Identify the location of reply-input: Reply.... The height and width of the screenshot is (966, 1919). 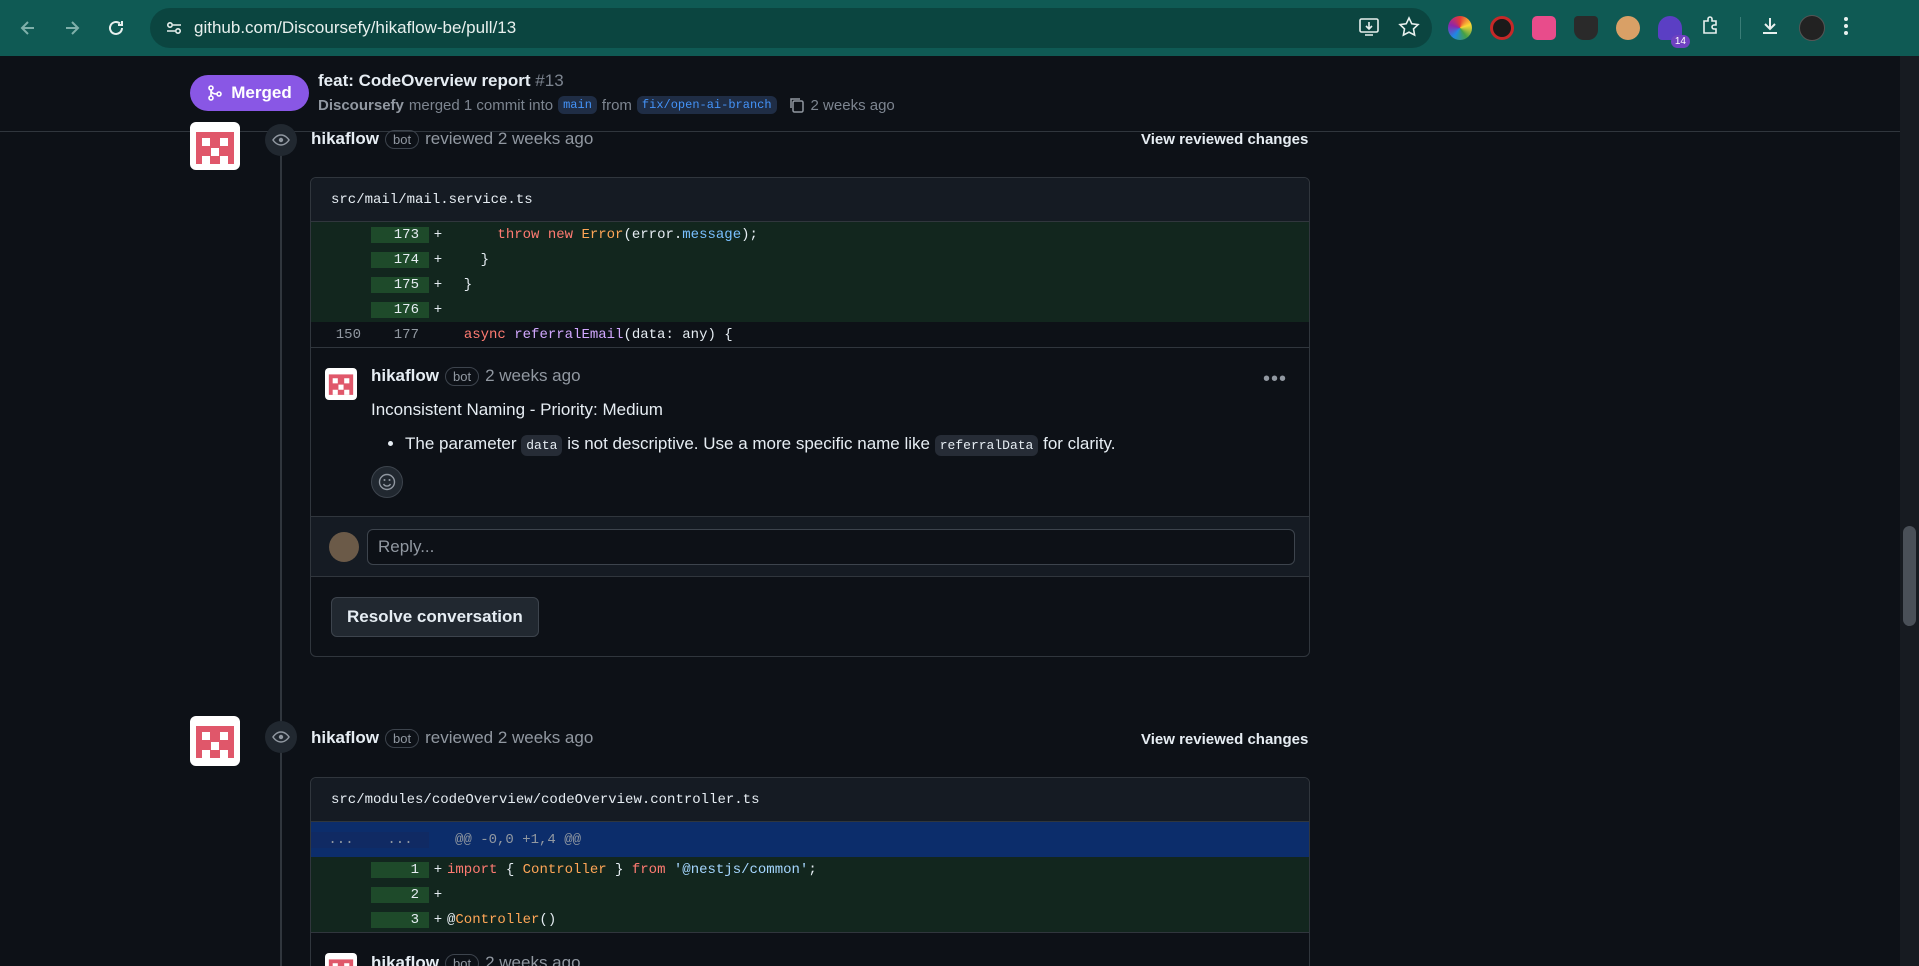
(831, 546).